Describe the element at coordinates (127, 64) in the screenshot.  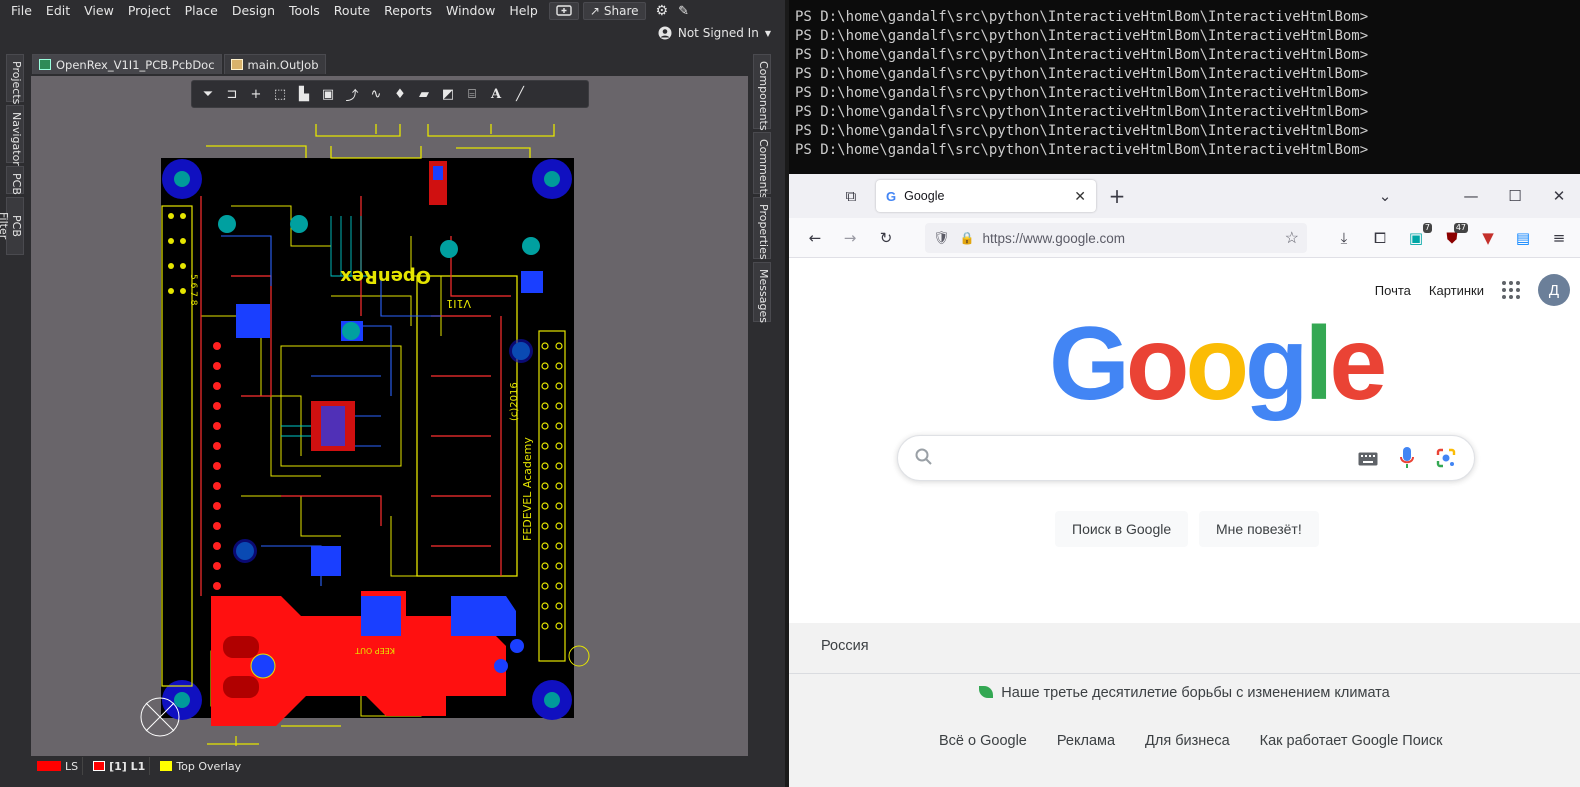
I see `tab-pcbdoc: OpenRex_V1I1_PCB.PcbDoc` at that location.